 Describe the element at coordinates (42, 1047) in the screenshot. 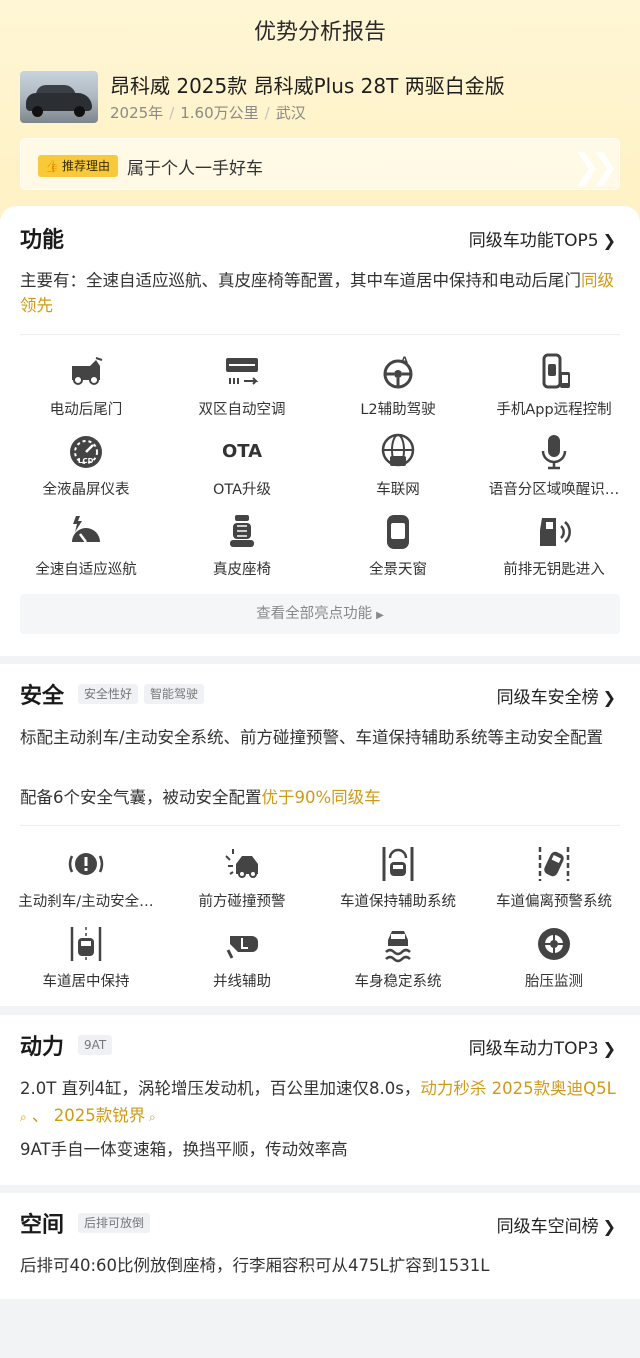

I see `power-title: 动力` at that location.